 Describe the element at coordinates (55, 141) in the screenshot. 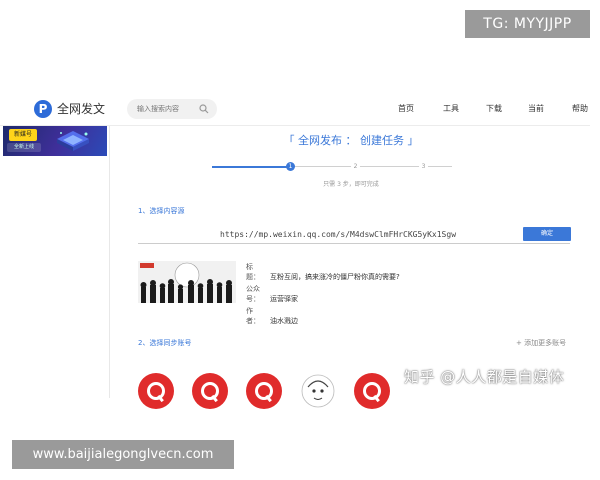

I see `promo-banner: 新媒号 全新上线` at that location.